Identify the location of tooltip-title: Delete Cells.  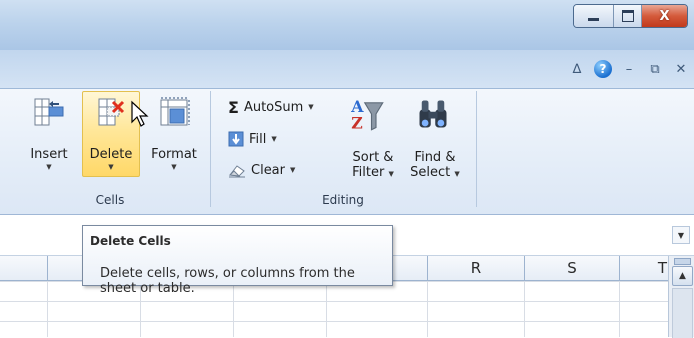
(130, 241).